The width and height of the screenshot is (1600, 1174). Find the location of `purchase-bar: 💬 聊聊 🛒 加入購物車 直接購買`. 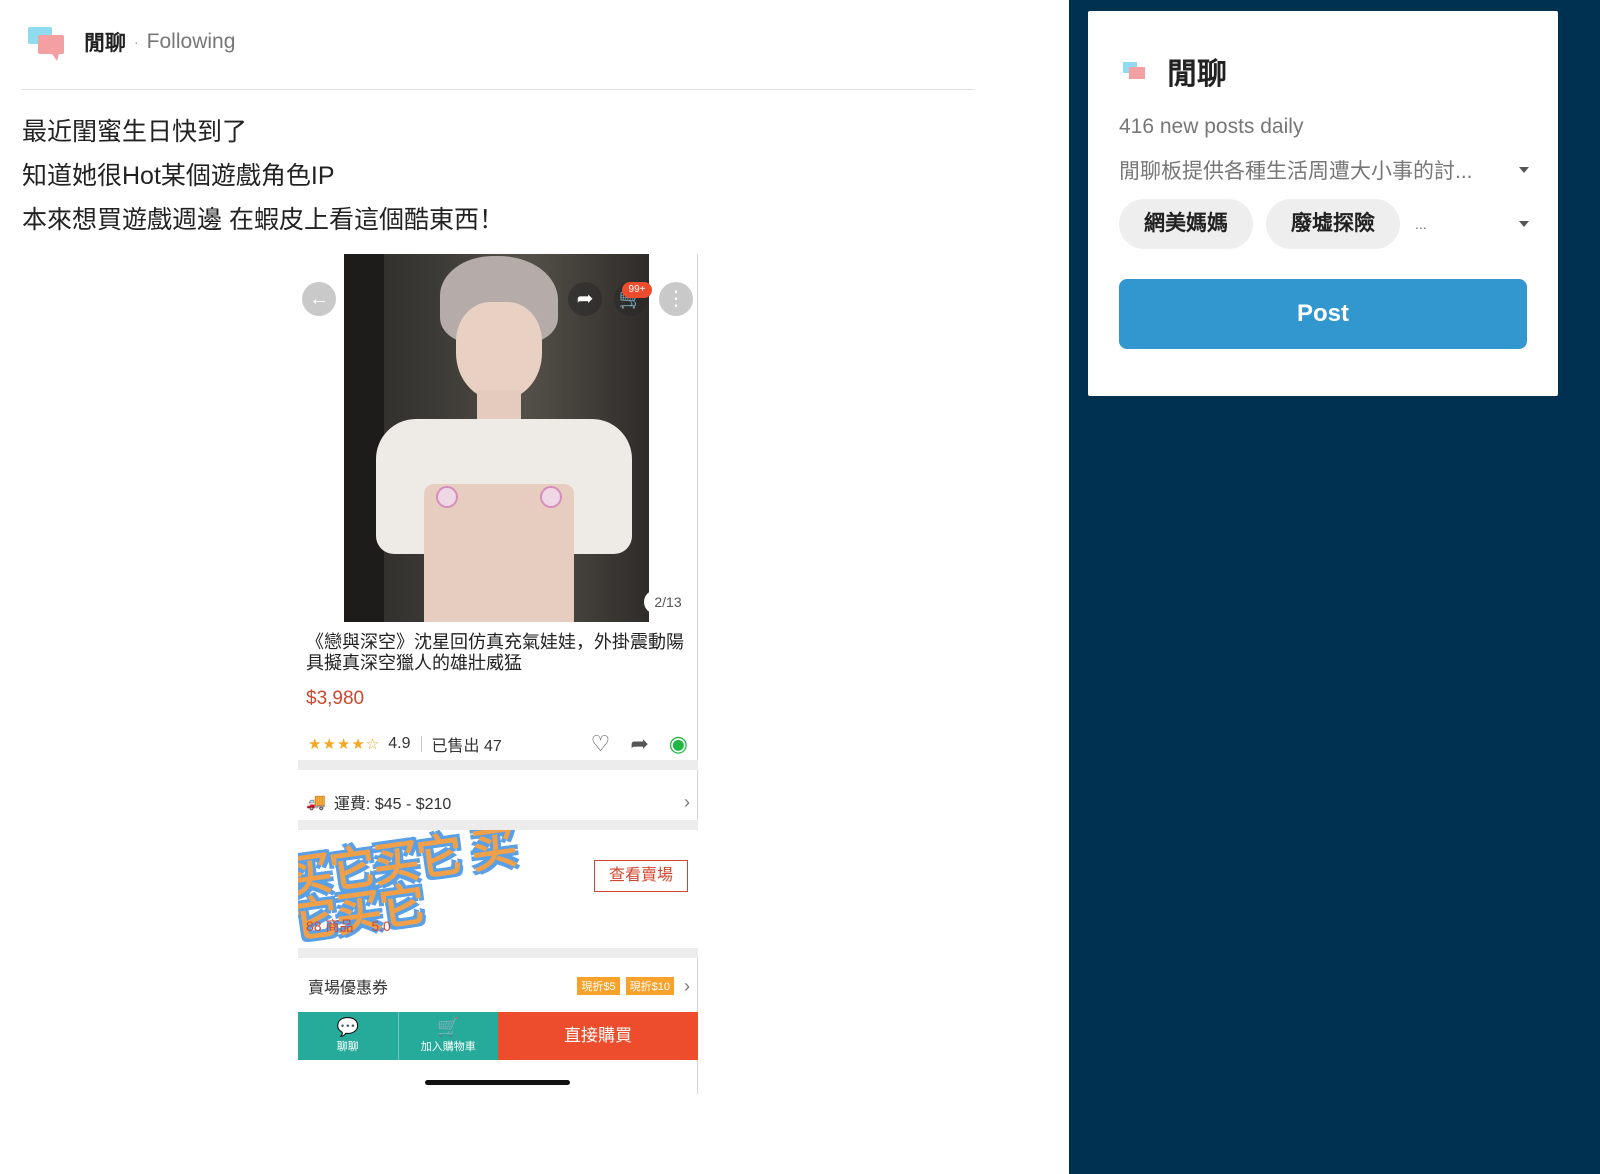

purchase-bar: 💬 聊聊 🛒 加入購物車 直接購買 is located at coordinates (498, 1036).